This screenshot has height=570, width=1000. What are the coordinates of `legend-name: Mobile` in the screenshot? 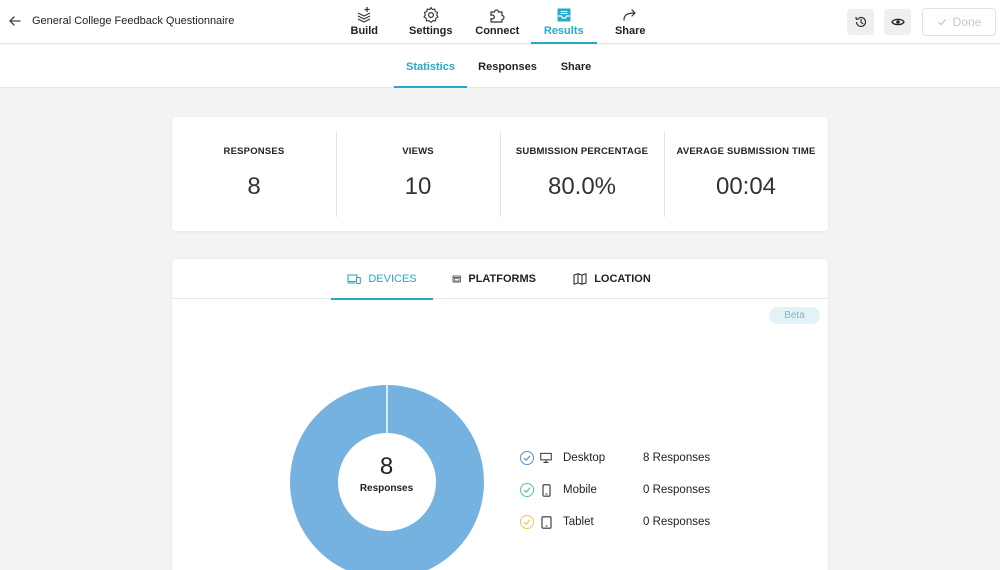 It's located at (580, 490).